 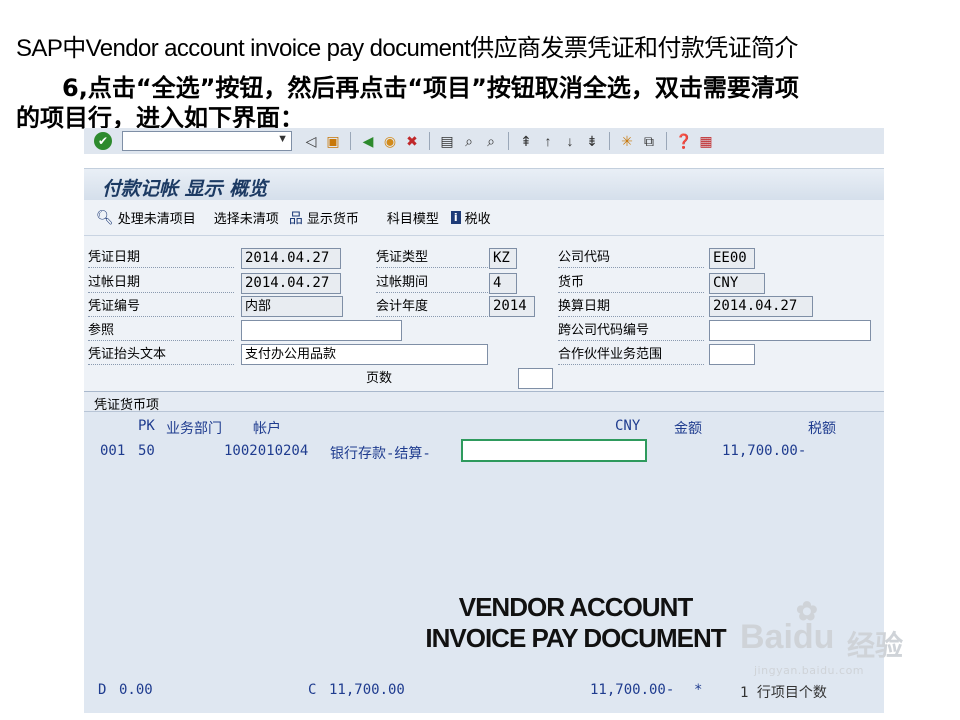 What do you see at coordinates (194, 429) in the screenshot?
I see `col-bus-dept-header: 业务部门` at bounding box center [194, 429].